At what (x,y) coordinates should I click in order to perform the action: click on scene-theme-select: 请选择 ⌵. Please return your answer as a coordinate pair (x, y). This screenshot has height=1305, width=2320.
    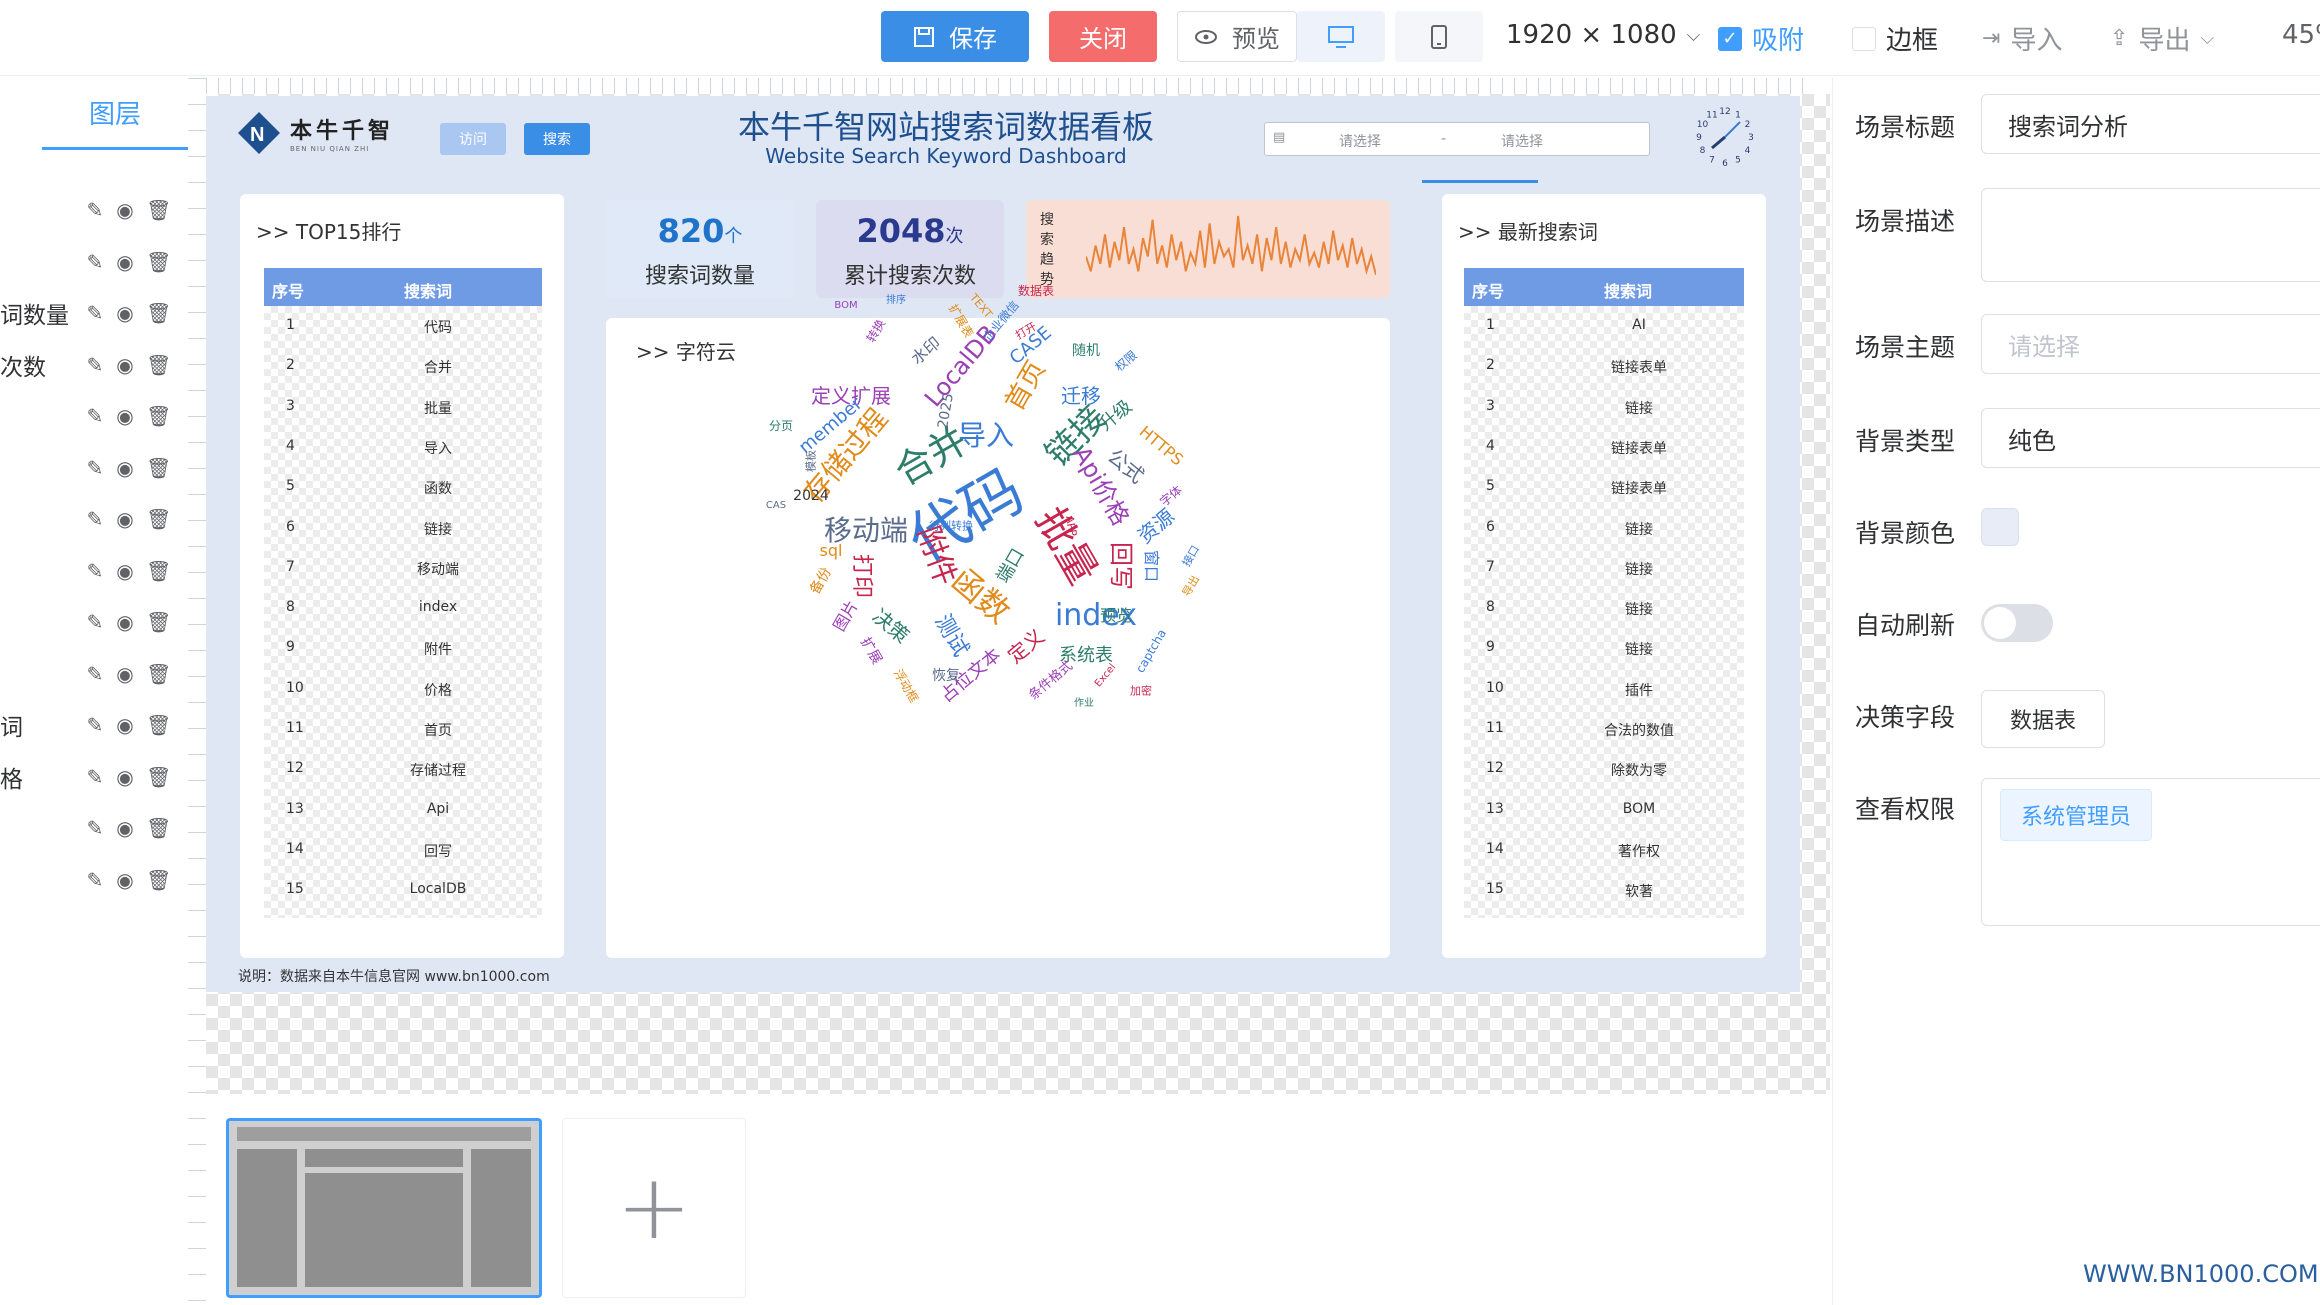
    Looking at the image, I should click on (2150, 344).